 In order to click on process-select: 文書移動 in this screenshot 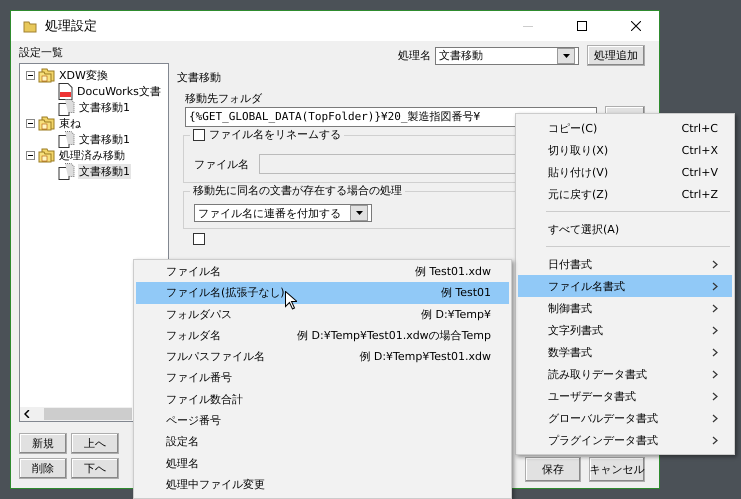, I will do `click(507, 55)`.